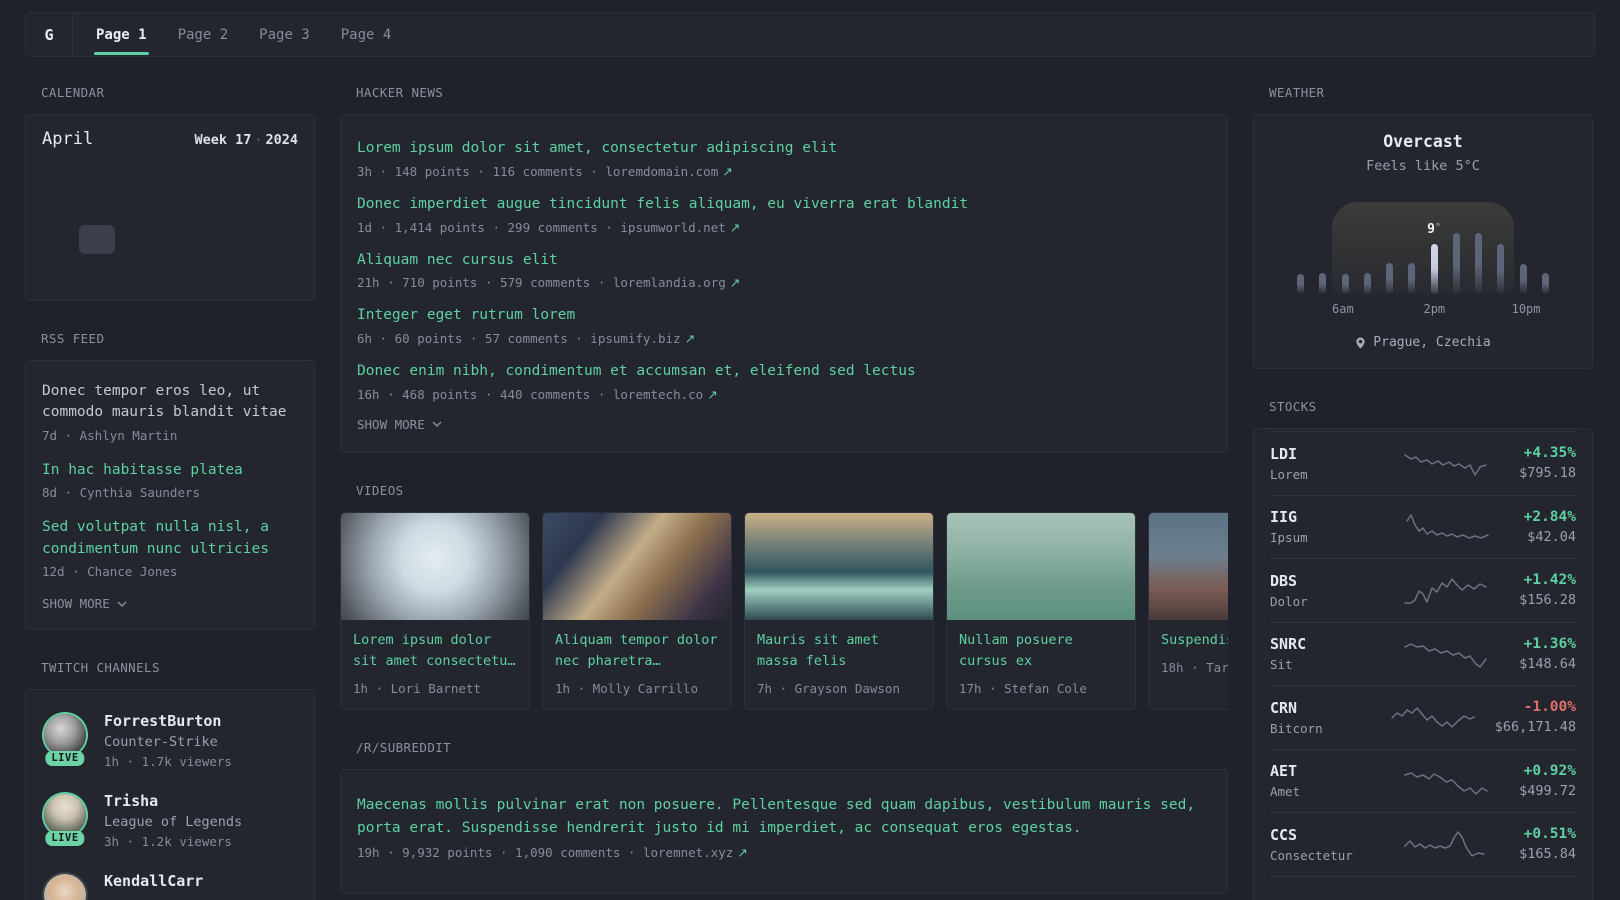 Image resolution: width=1620 pixels, height=900 pixels. I want to click on hackernews-heading: HACKER NEWS, so click(400, 92).